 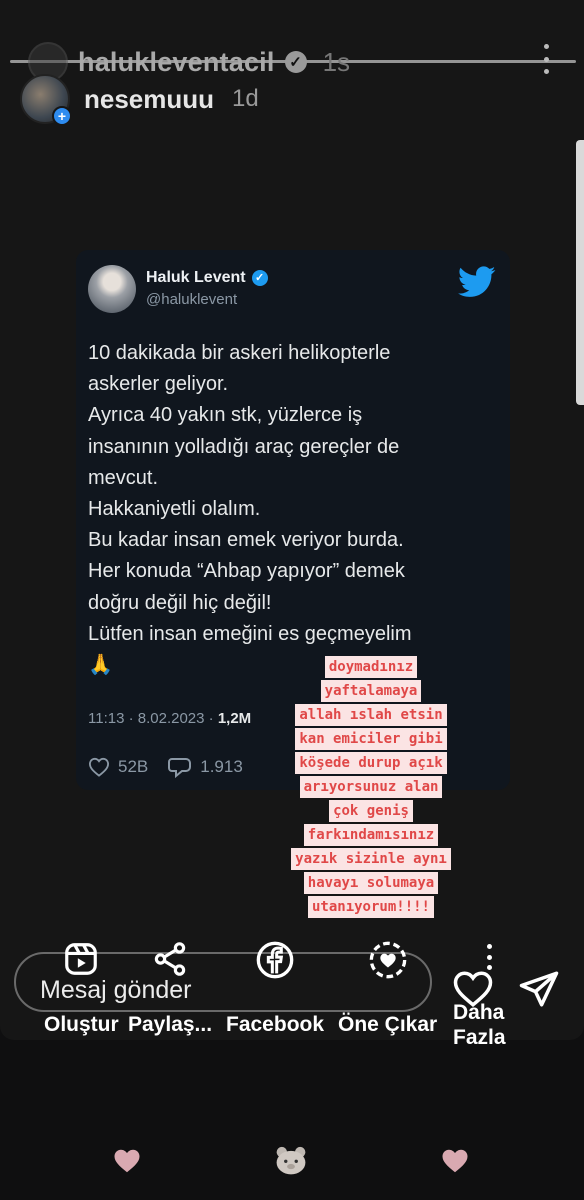 What do you see at coordinates (371, 883) in the screenshot?
I see `annotation-line: havayı solumaya` at bounding box center [371, 883].